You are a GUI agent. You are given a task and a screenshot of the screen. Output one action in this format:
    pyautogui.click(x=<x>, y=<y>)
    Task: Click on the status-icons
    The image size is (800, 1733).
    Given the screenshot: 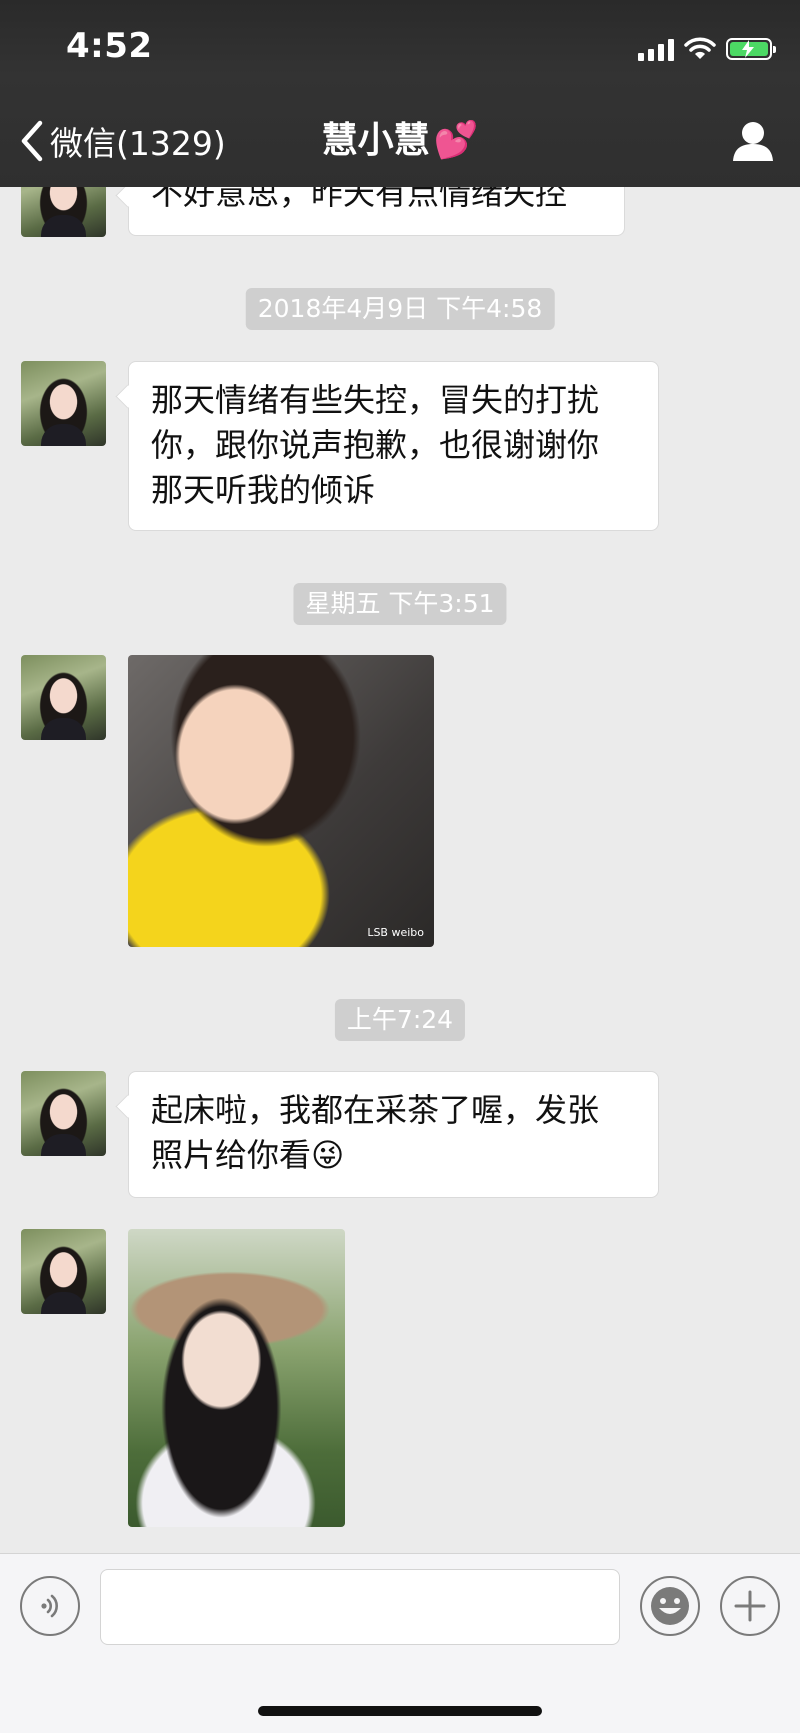 What is the action you would take?
    pyautogui.click(x=707, y=49)
    